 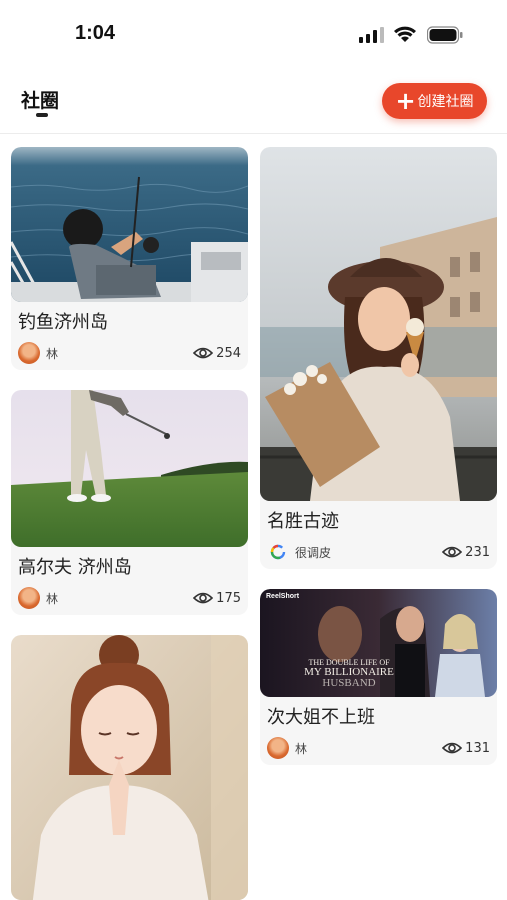 I want to click on card-title: 高尔夫 济州岛, so click(x=75, y=567).